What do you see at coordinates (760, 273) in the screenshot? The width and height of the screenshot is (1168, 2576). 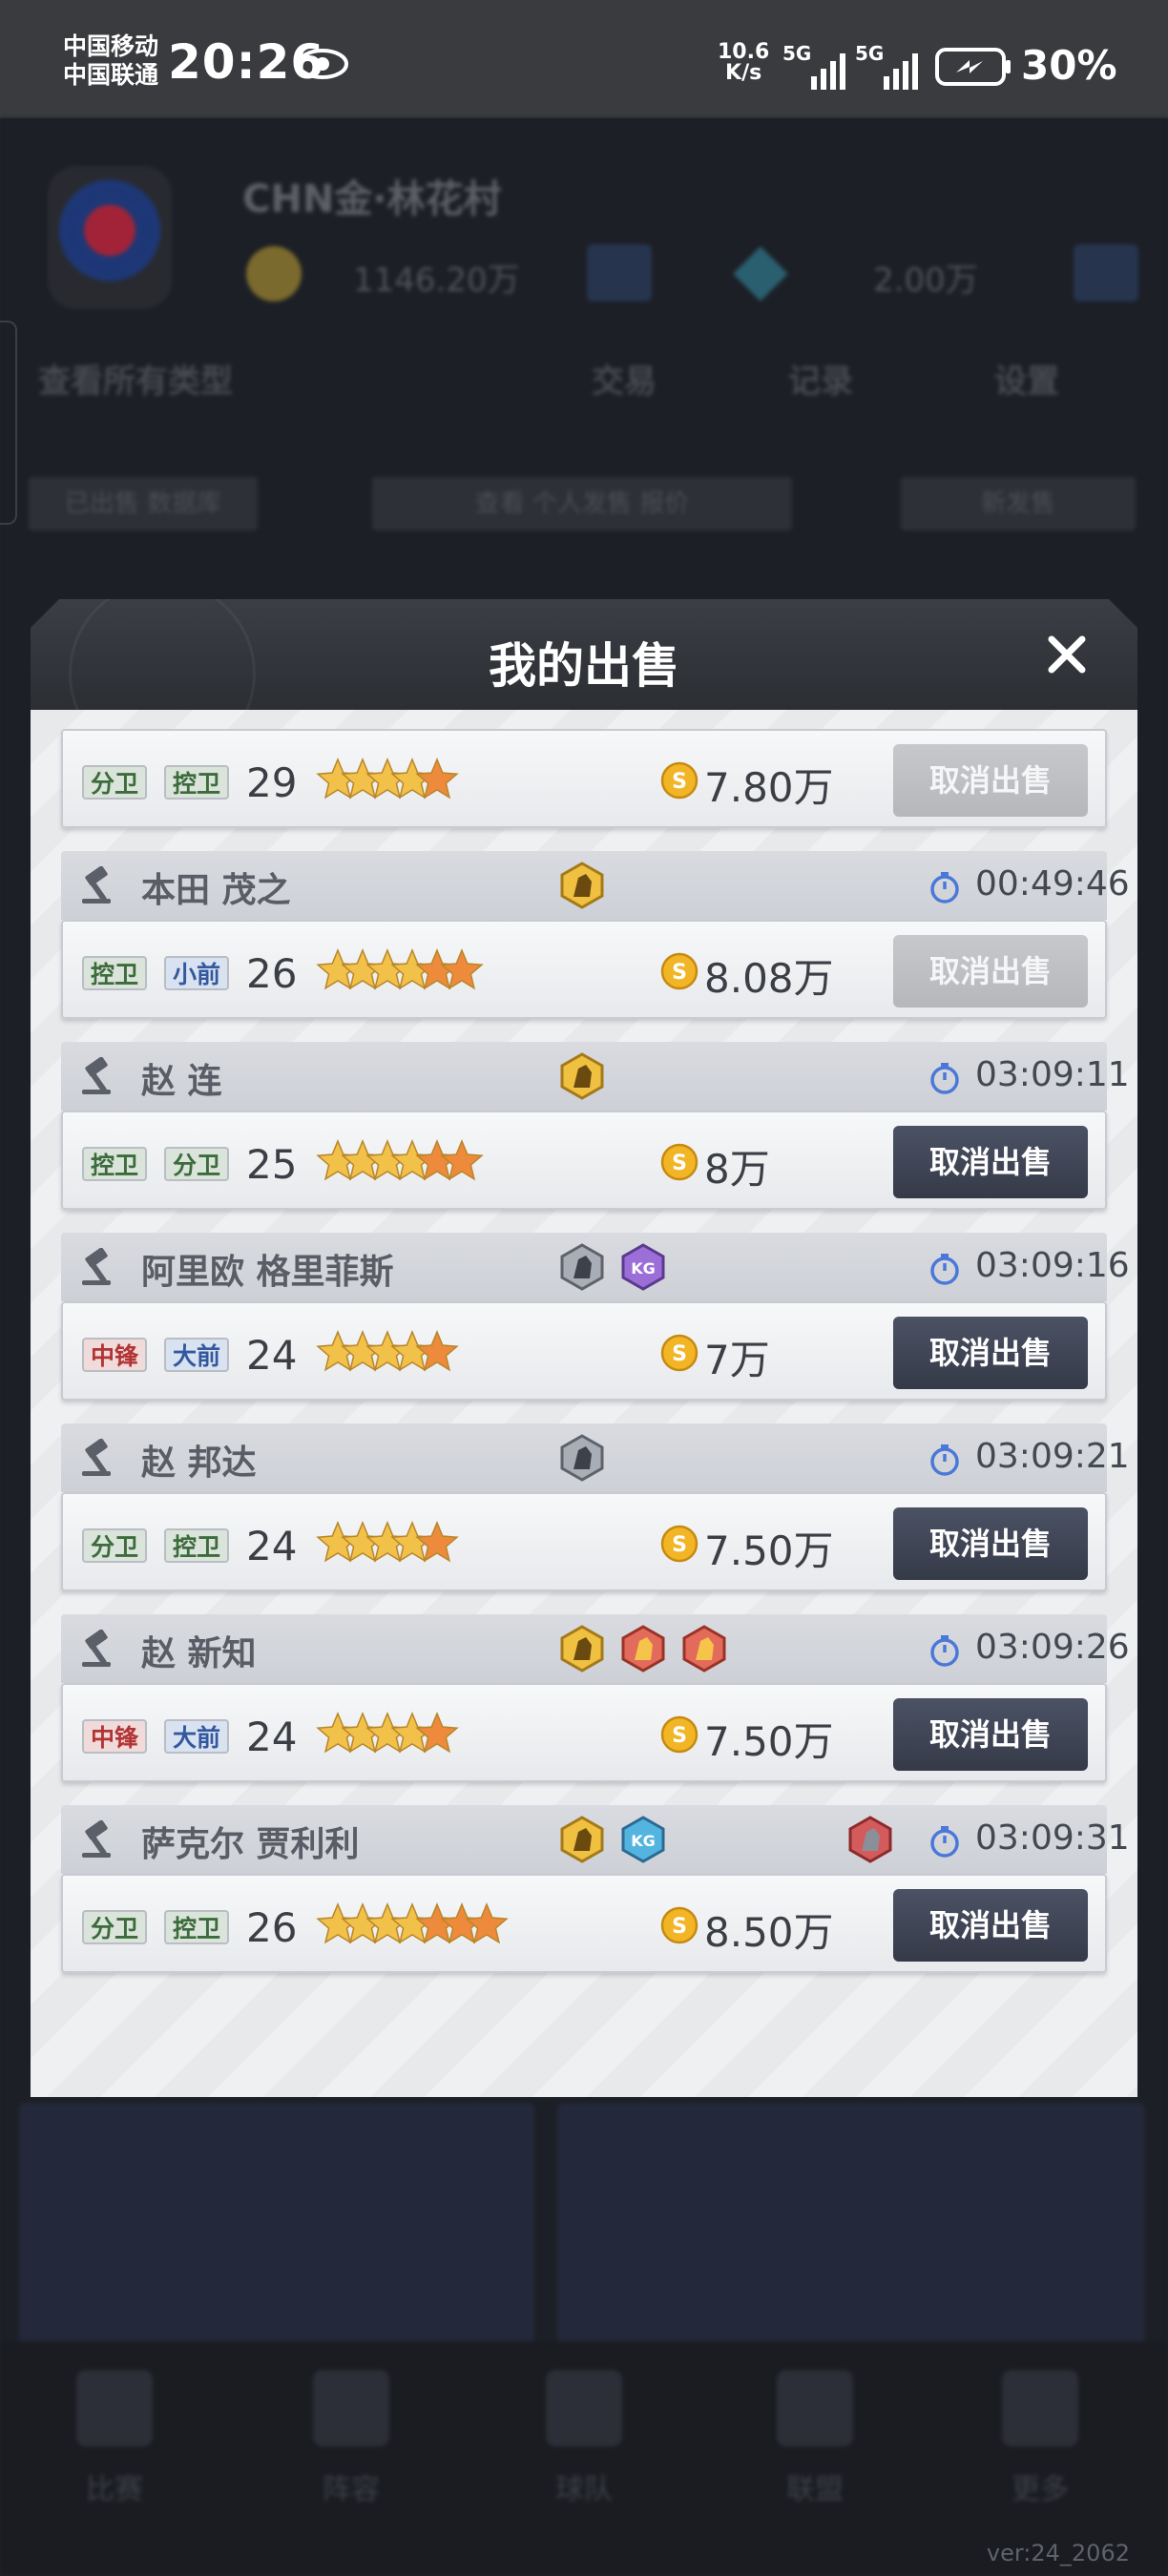 I see `diamond-icon` at bounding box center [760, 273].